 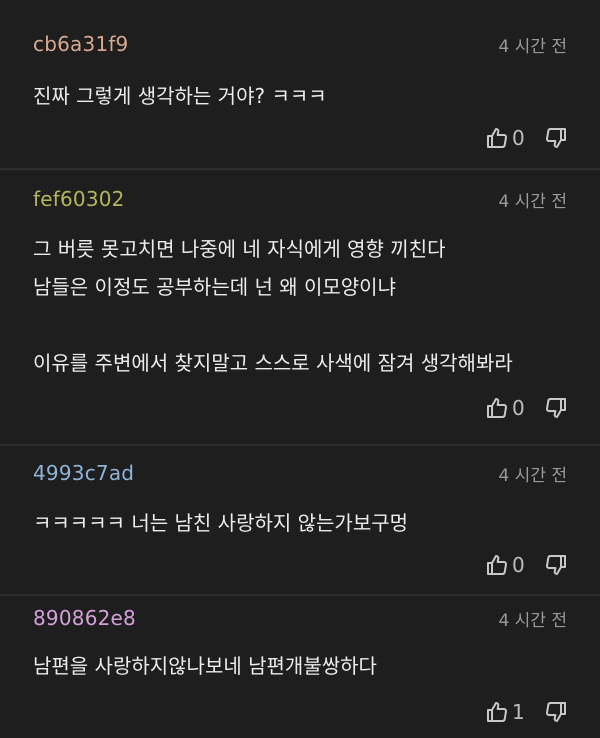 I want to click on comment-actions: 1, so click(x=526, y=712).